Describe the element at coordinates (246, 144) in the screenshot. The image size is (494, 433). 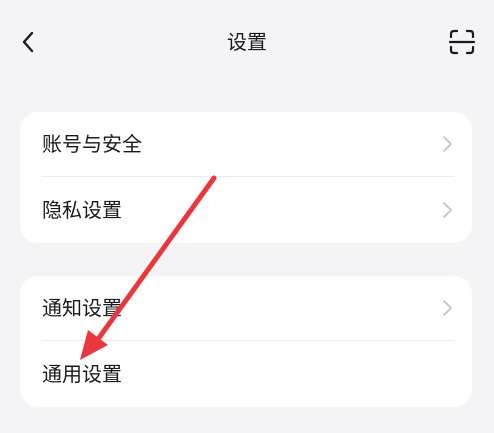
I see `row-account-security: 账号与安全` at that location.